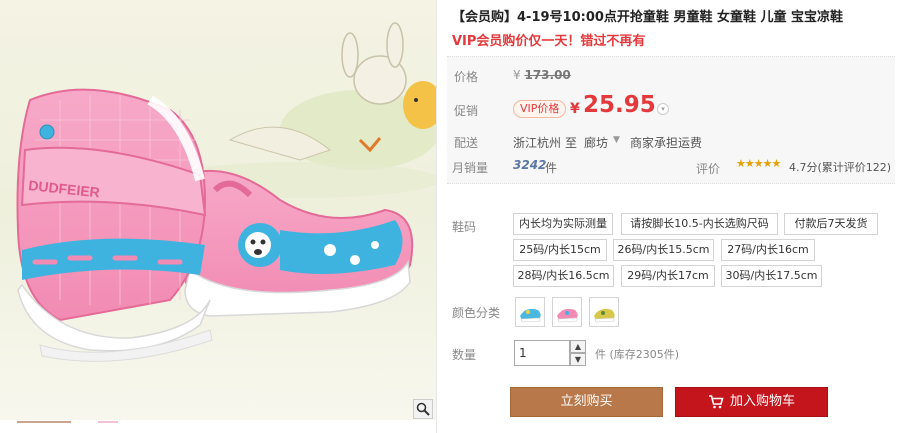 The width and height of the screenshot is (900, 433). Describe the element at coordinates (476, 313) in the screenshot. I see `color-label: 颜色分类` at that location.